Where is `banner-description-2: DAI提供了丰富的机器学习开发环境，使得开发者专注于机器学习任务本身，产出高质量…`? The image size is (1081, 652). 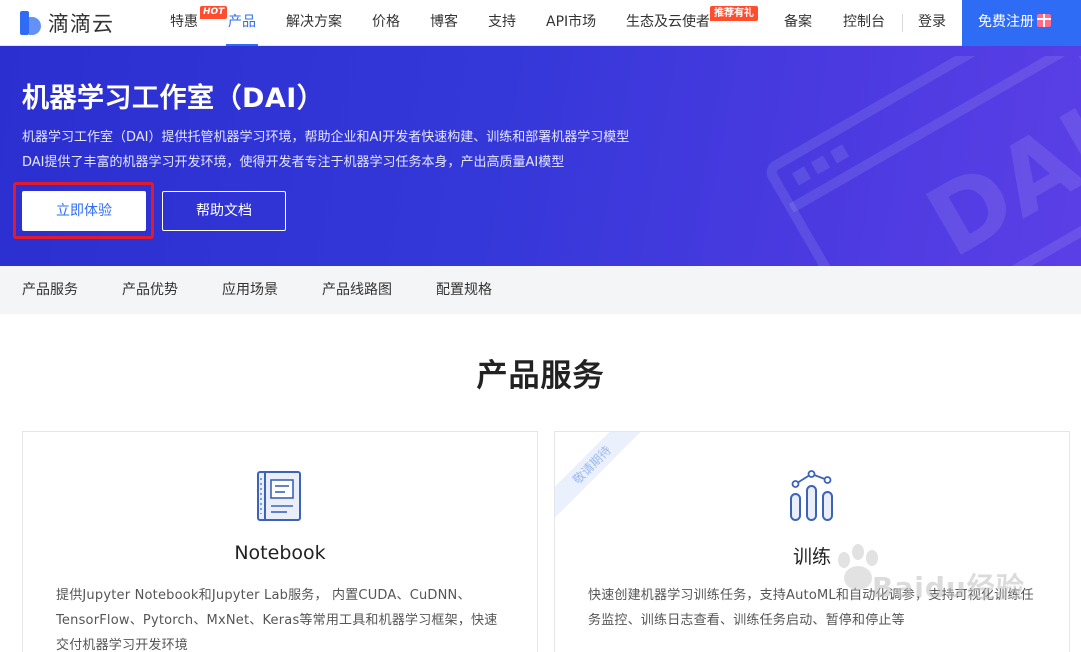 banner-description-2: DAI提供了丰富的机器学习开发环境，使得开发者专注于机器学习任务本身，产出高质量… is located at coordinates (293, 162).